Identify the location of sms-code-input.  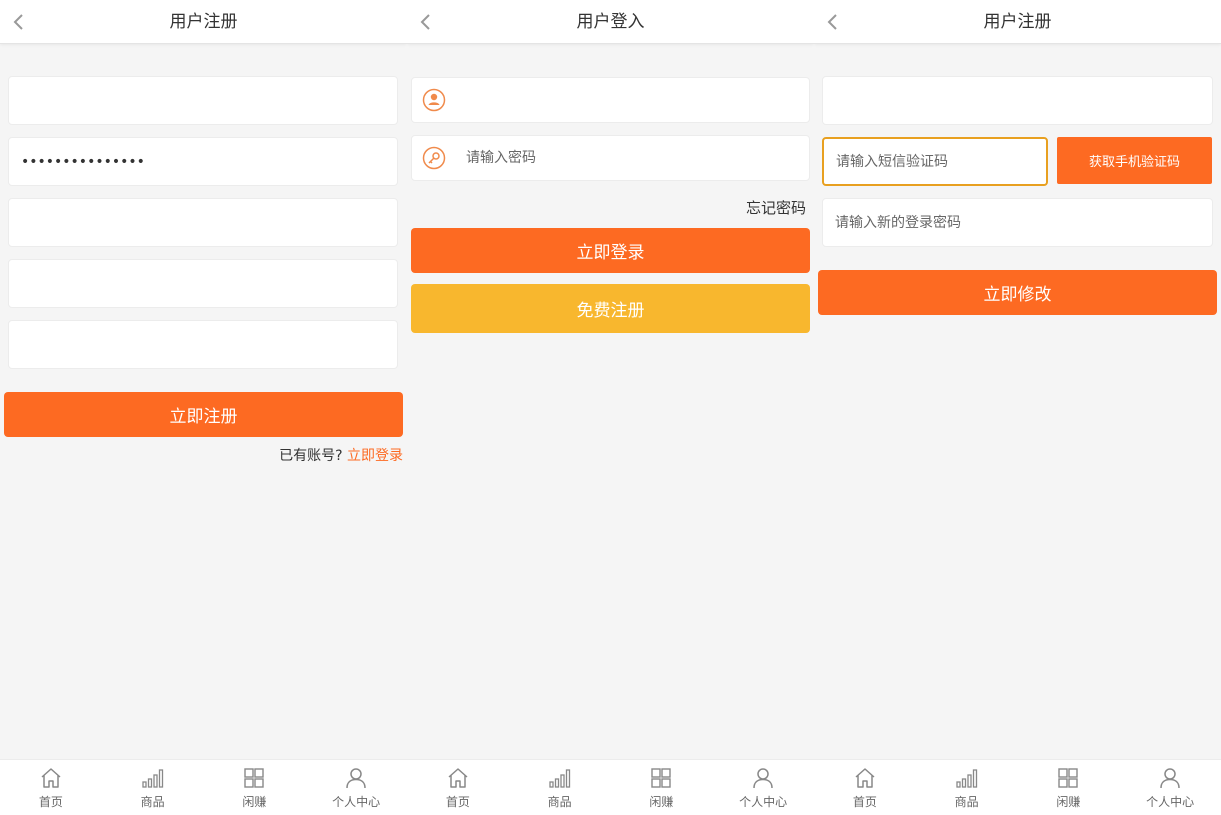
(935, 161).